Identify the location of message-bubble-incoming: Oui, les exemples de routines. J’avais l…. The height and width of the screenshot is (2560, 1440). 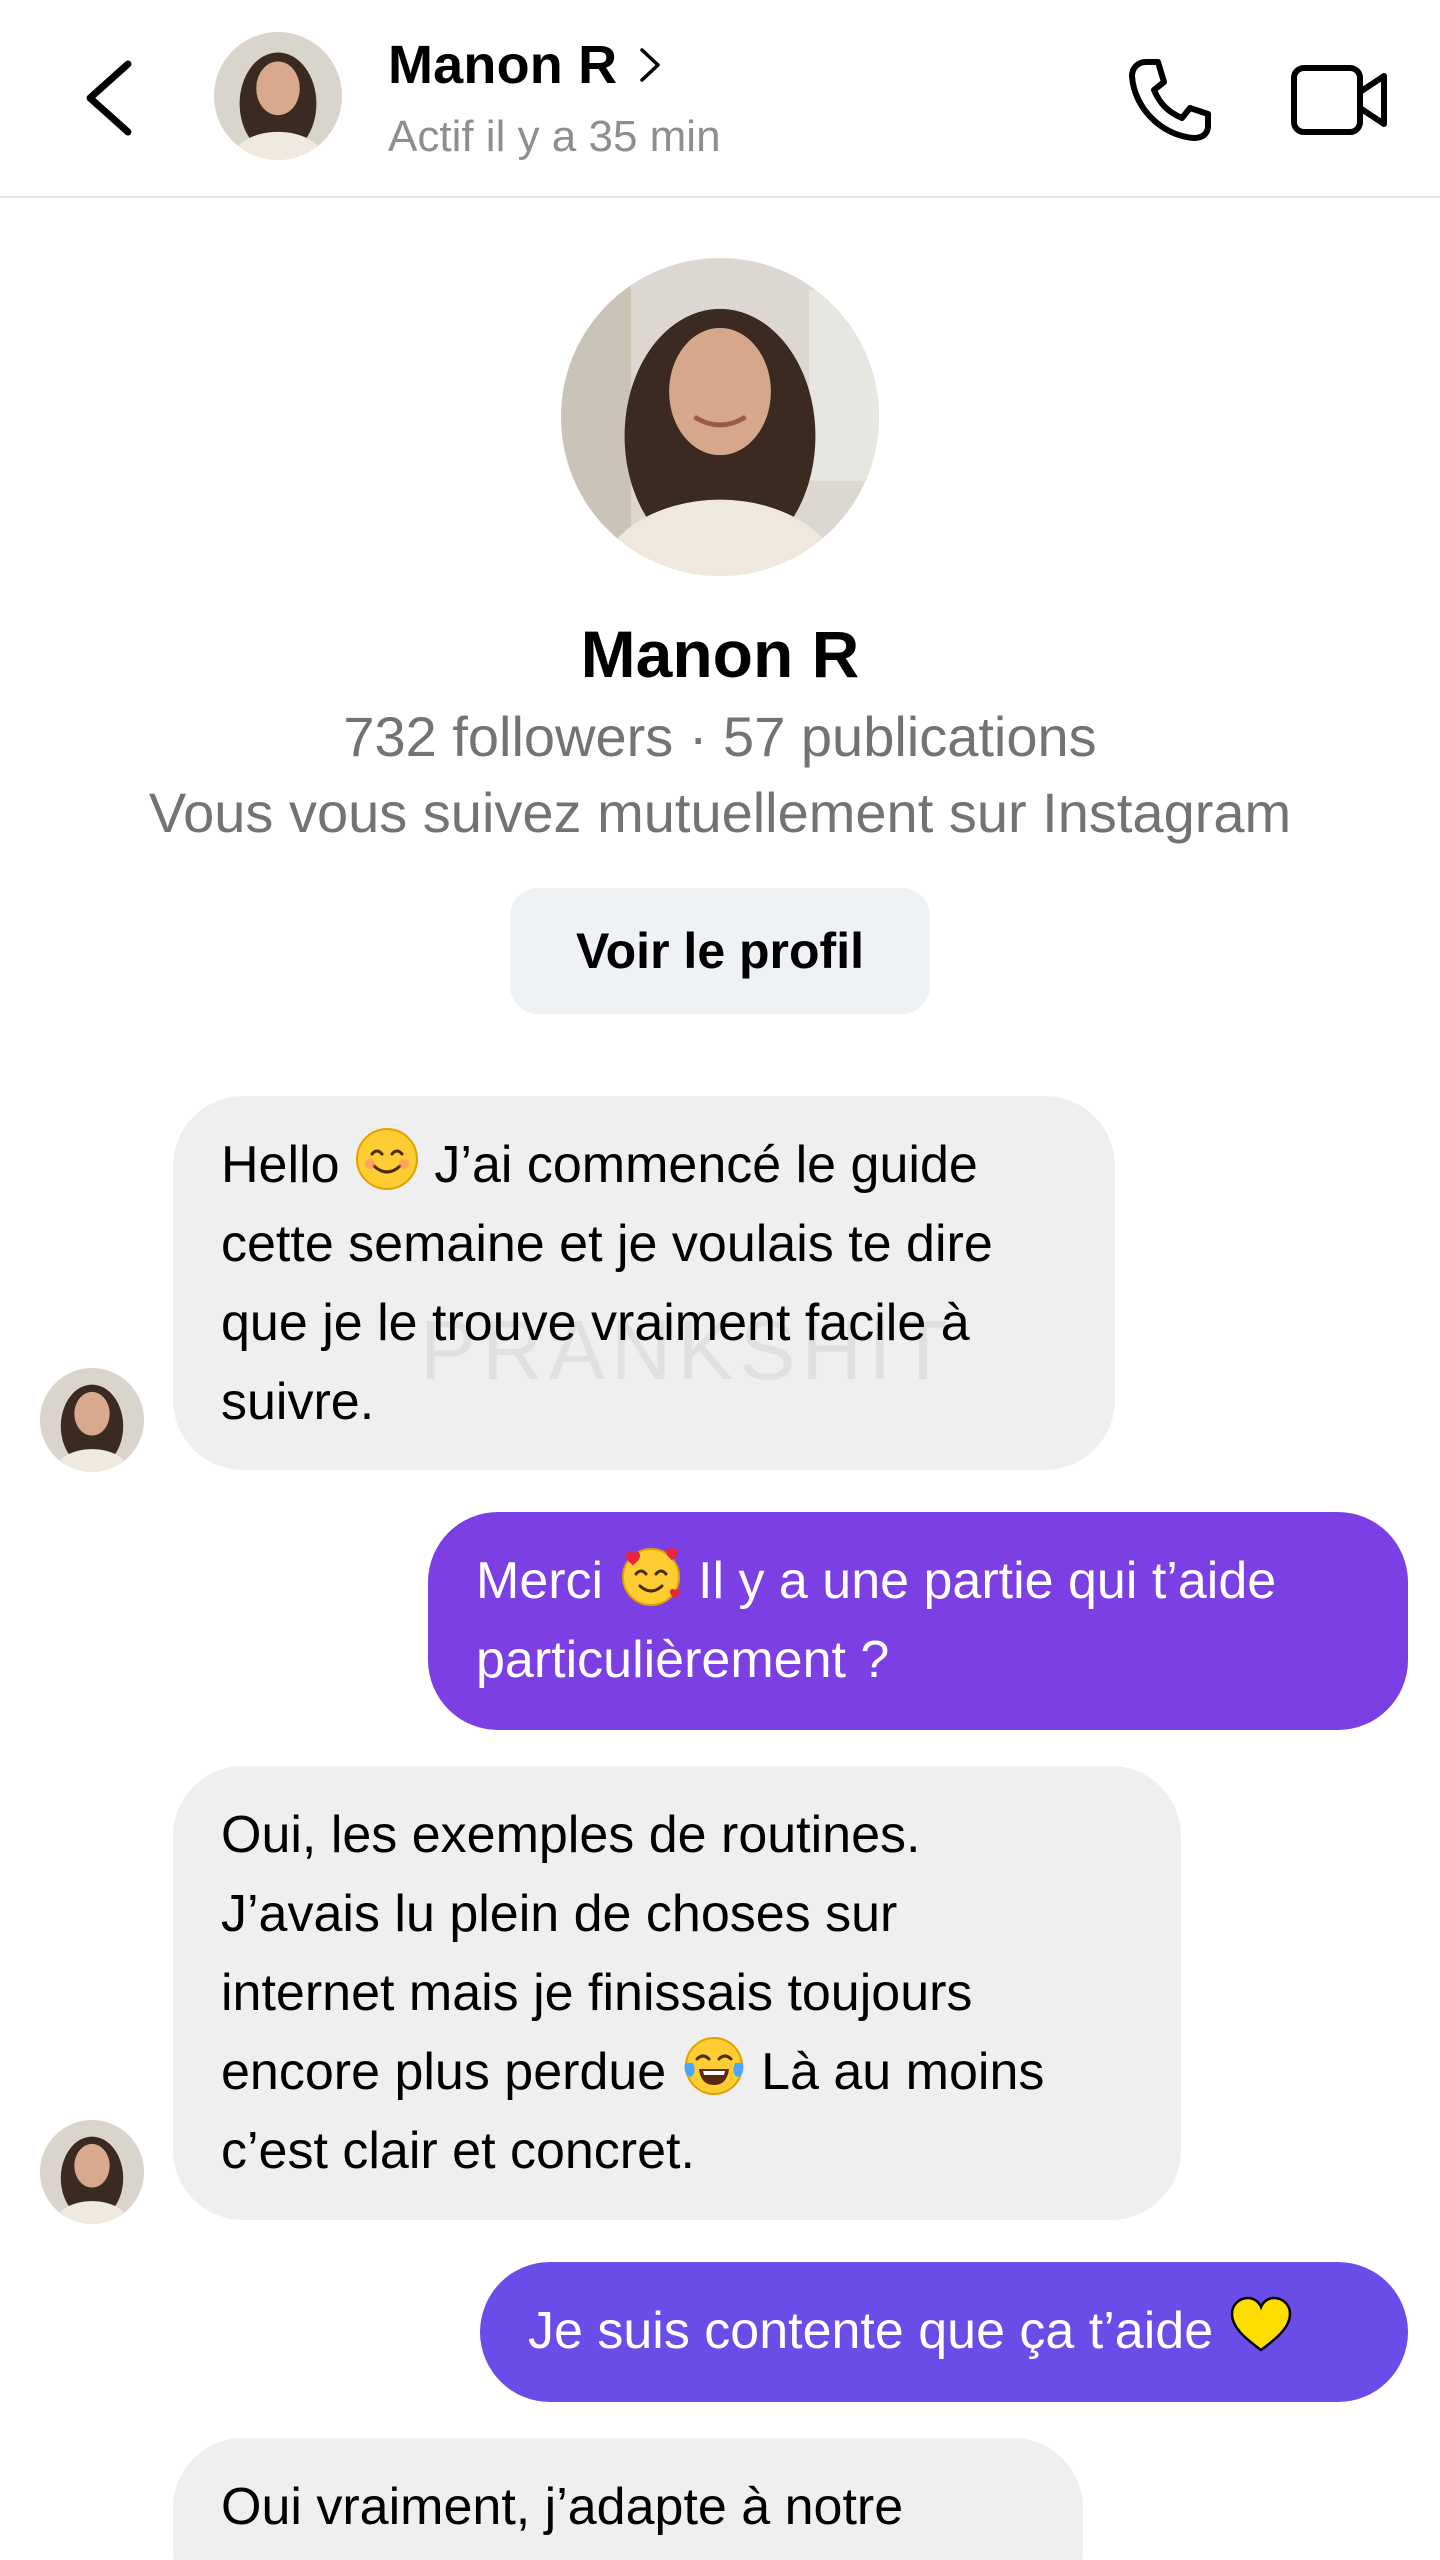
(677, 1993).